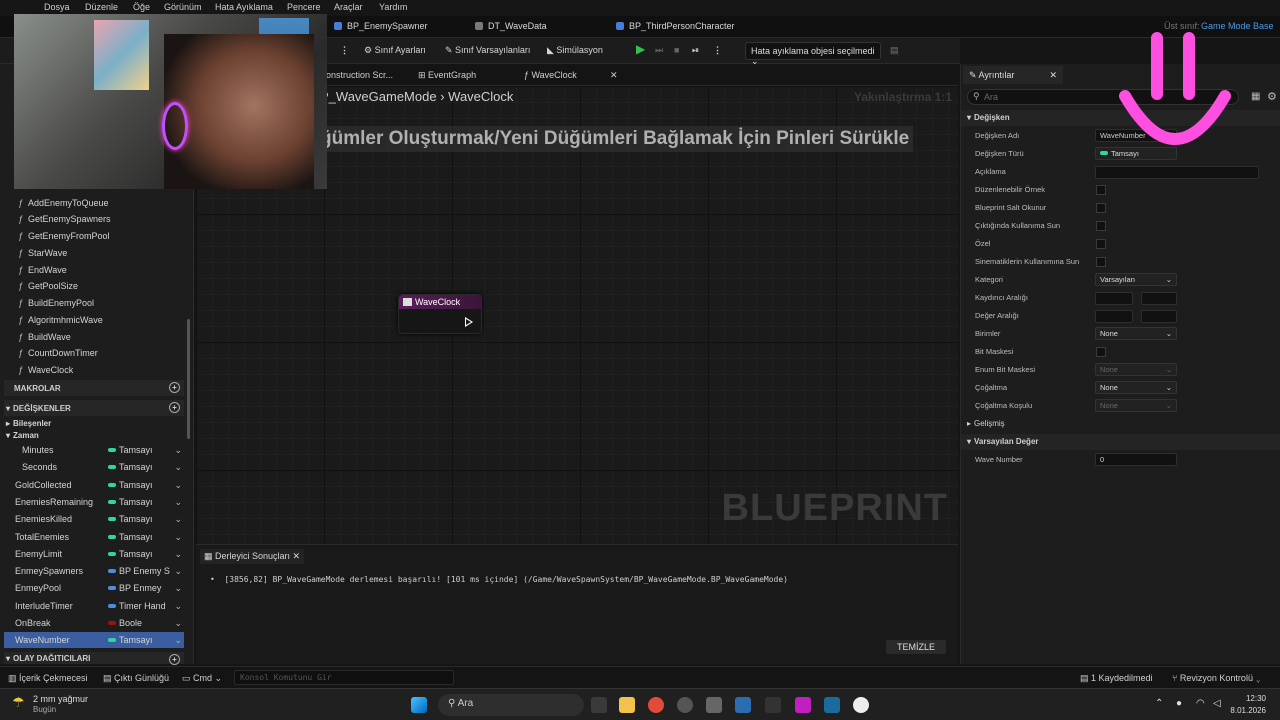 This screenshot has height=720, width=1280. I want to click on discord-icon, so click(685, 705).